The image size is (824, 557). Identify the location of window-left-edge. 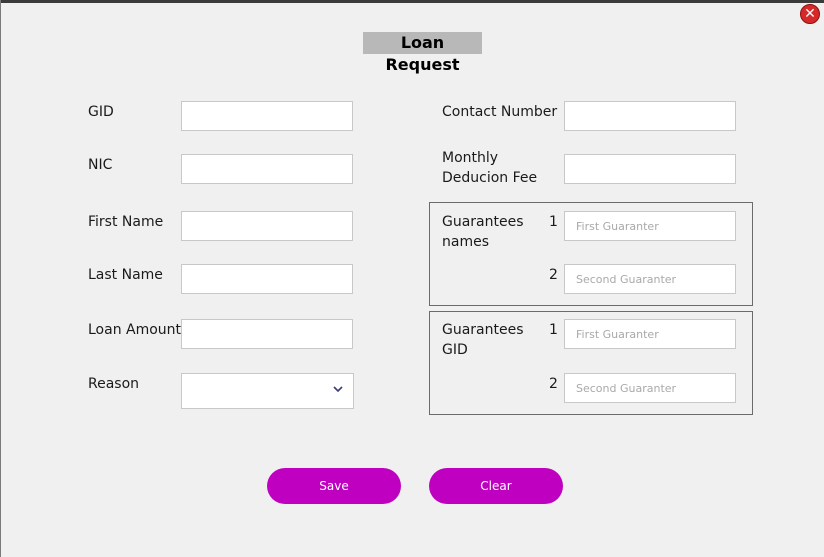
(0, 278).